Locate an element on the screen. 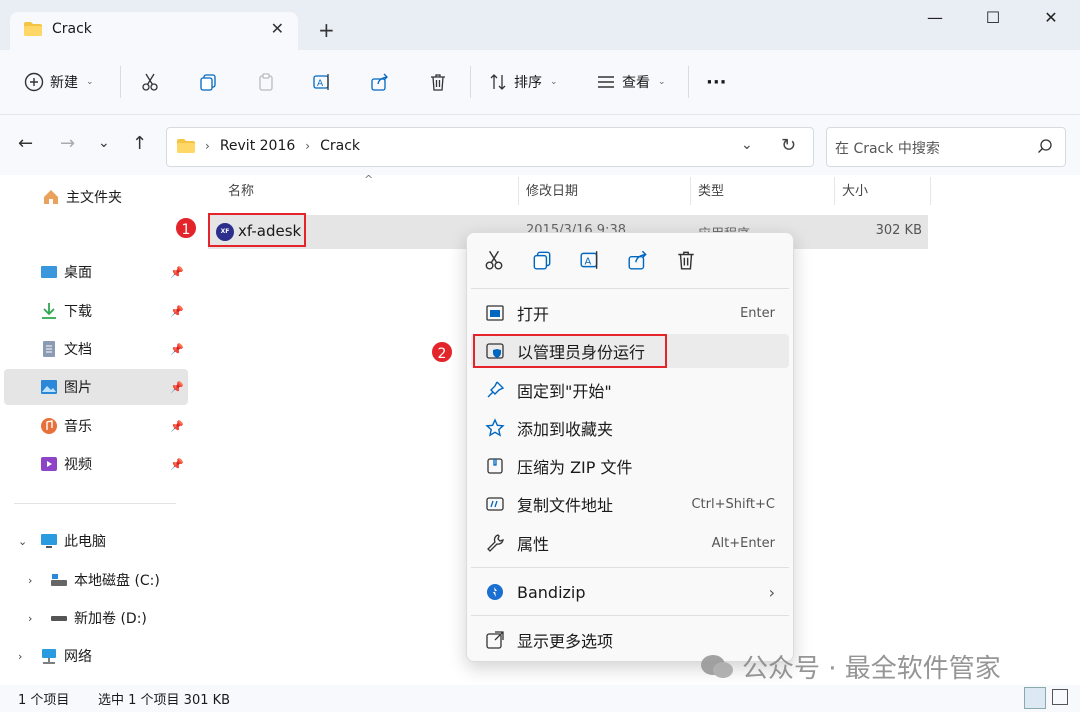  cut-button is located at coordinates (150, 82).